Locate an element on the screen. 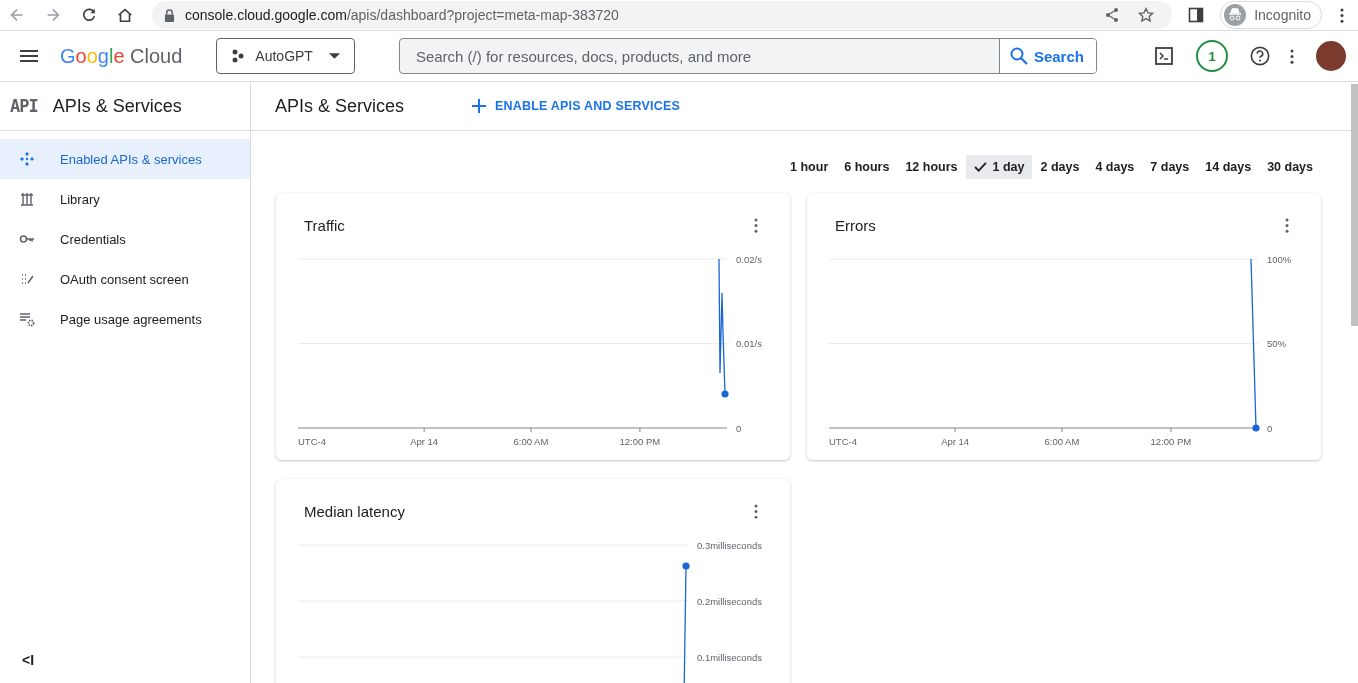 Image resolution: width=1358 pixels, height=683 pixels. reload-icon is located at coordinates (89, 15).